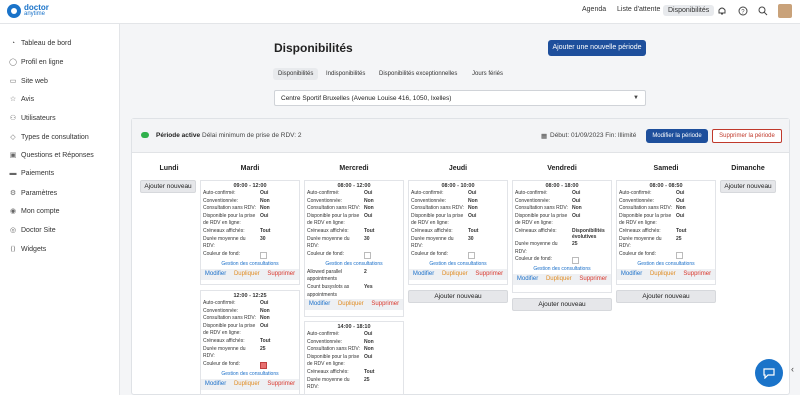 The width and height of the screenshot is (800, 395). I want to click on field-label: RDV:, so click(417, 246).